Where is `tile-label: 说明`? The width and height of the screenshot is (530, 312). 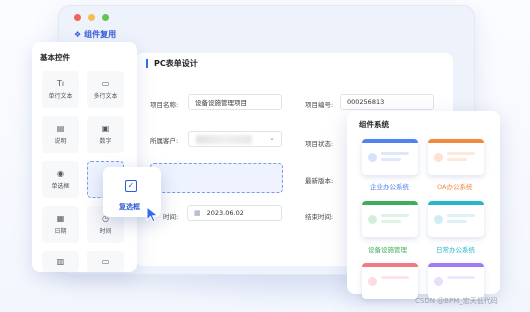 tile-label: 说明 is located at coordinates (60, 141).